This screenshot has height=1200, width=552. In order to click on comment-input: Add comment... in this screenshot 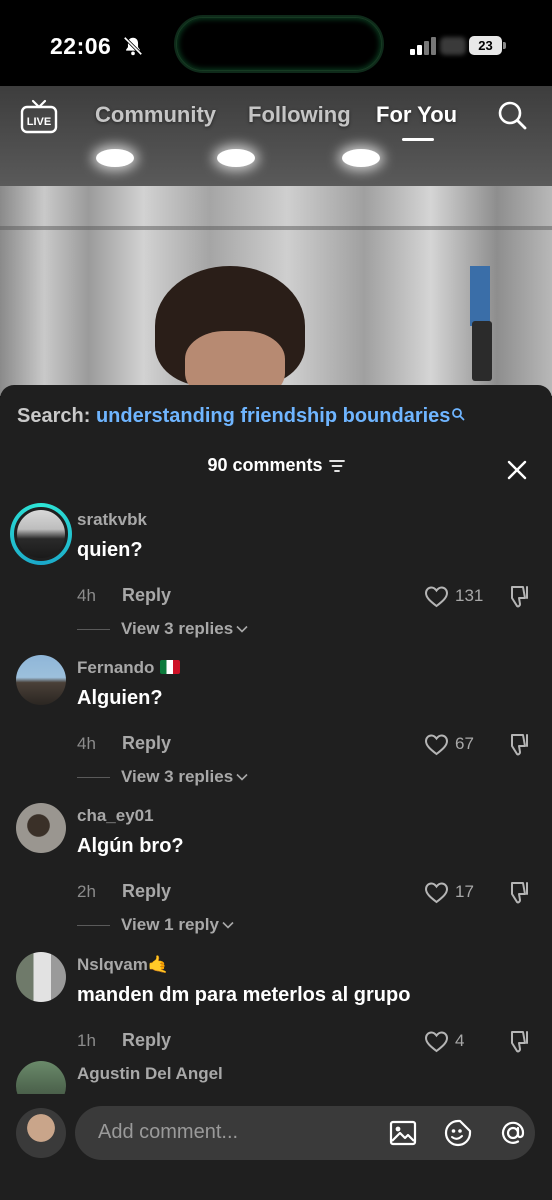, I will do `click(305, 1133)`.